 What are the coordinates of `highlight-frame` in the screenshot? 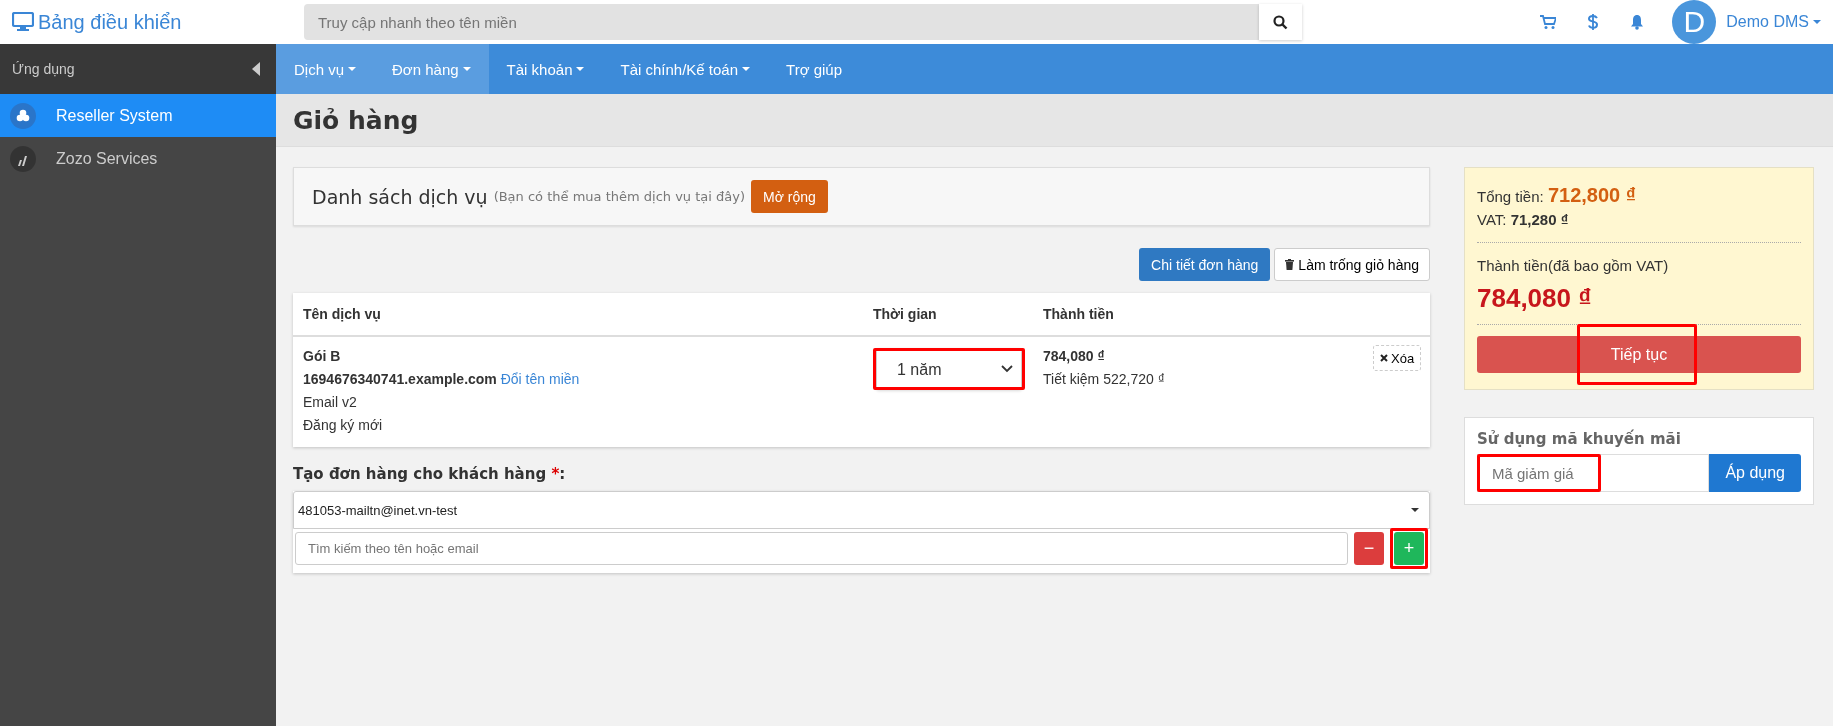 It's located at (1409, 548).